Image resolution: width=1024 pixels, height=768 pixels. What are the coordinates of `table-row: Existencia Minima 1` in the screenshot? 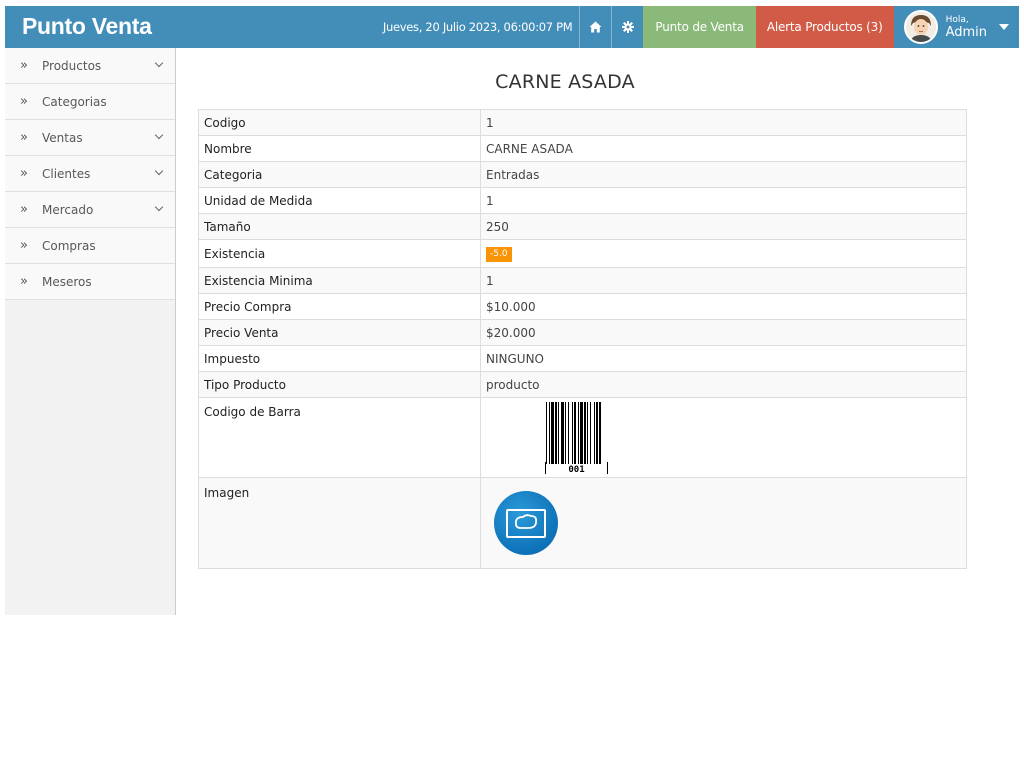 It's located at (582, 280).